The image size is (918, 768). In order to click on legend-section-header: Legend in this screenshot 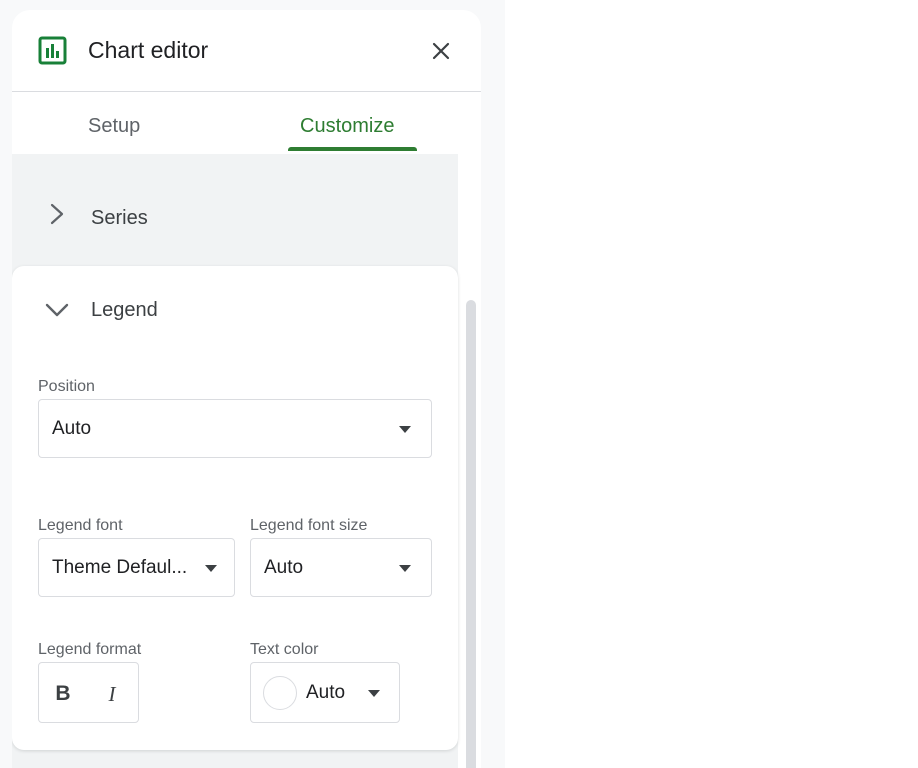, I will do `click(235, 306)`.